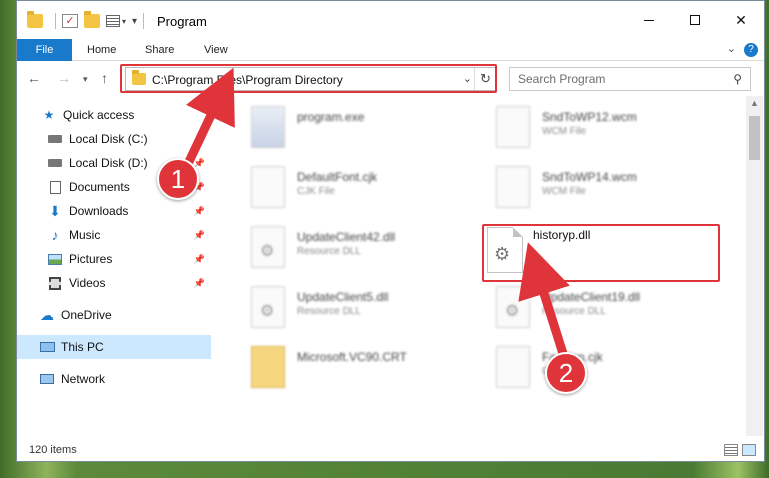  I want to click on list-item: UpdateClient42.dll Resource DLL, so click(366, 249).